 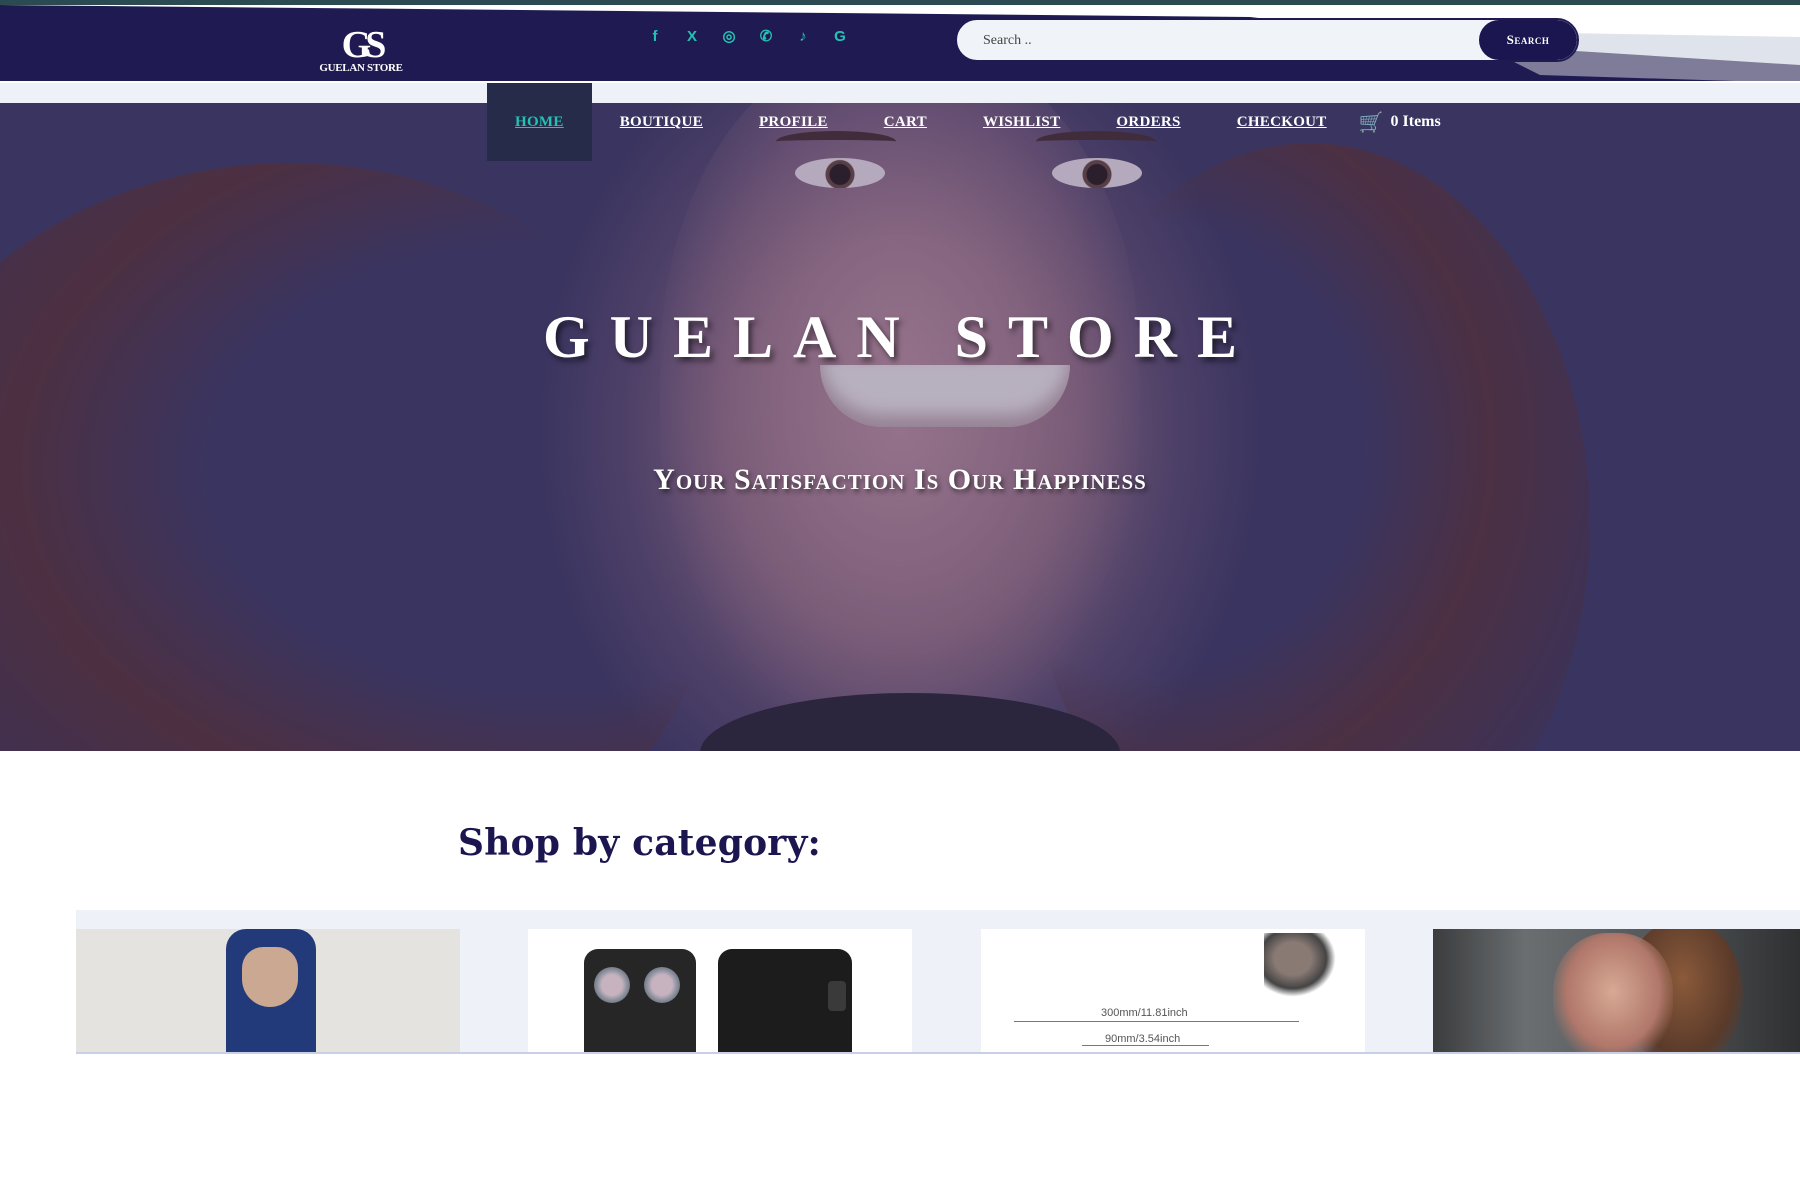 What do you see at coordinates (837, 996) in the screenshot?
I see `phone-camera` at bounding box center [837, 996].